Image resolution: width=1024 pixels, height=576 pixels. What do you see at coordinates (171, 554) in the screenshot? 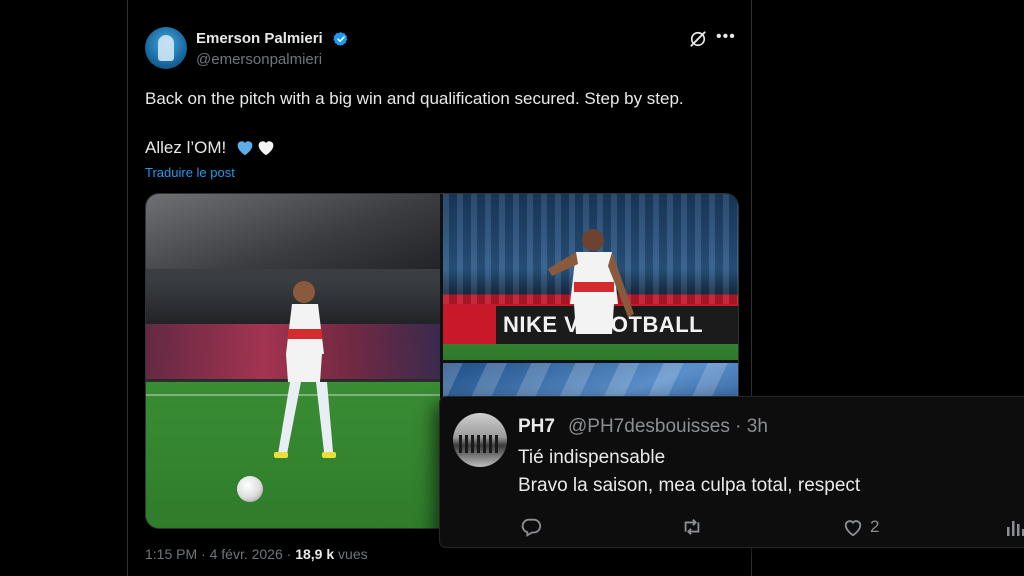
I see `tweet-time: 1:15 PM` at bounding box center [171, 554].